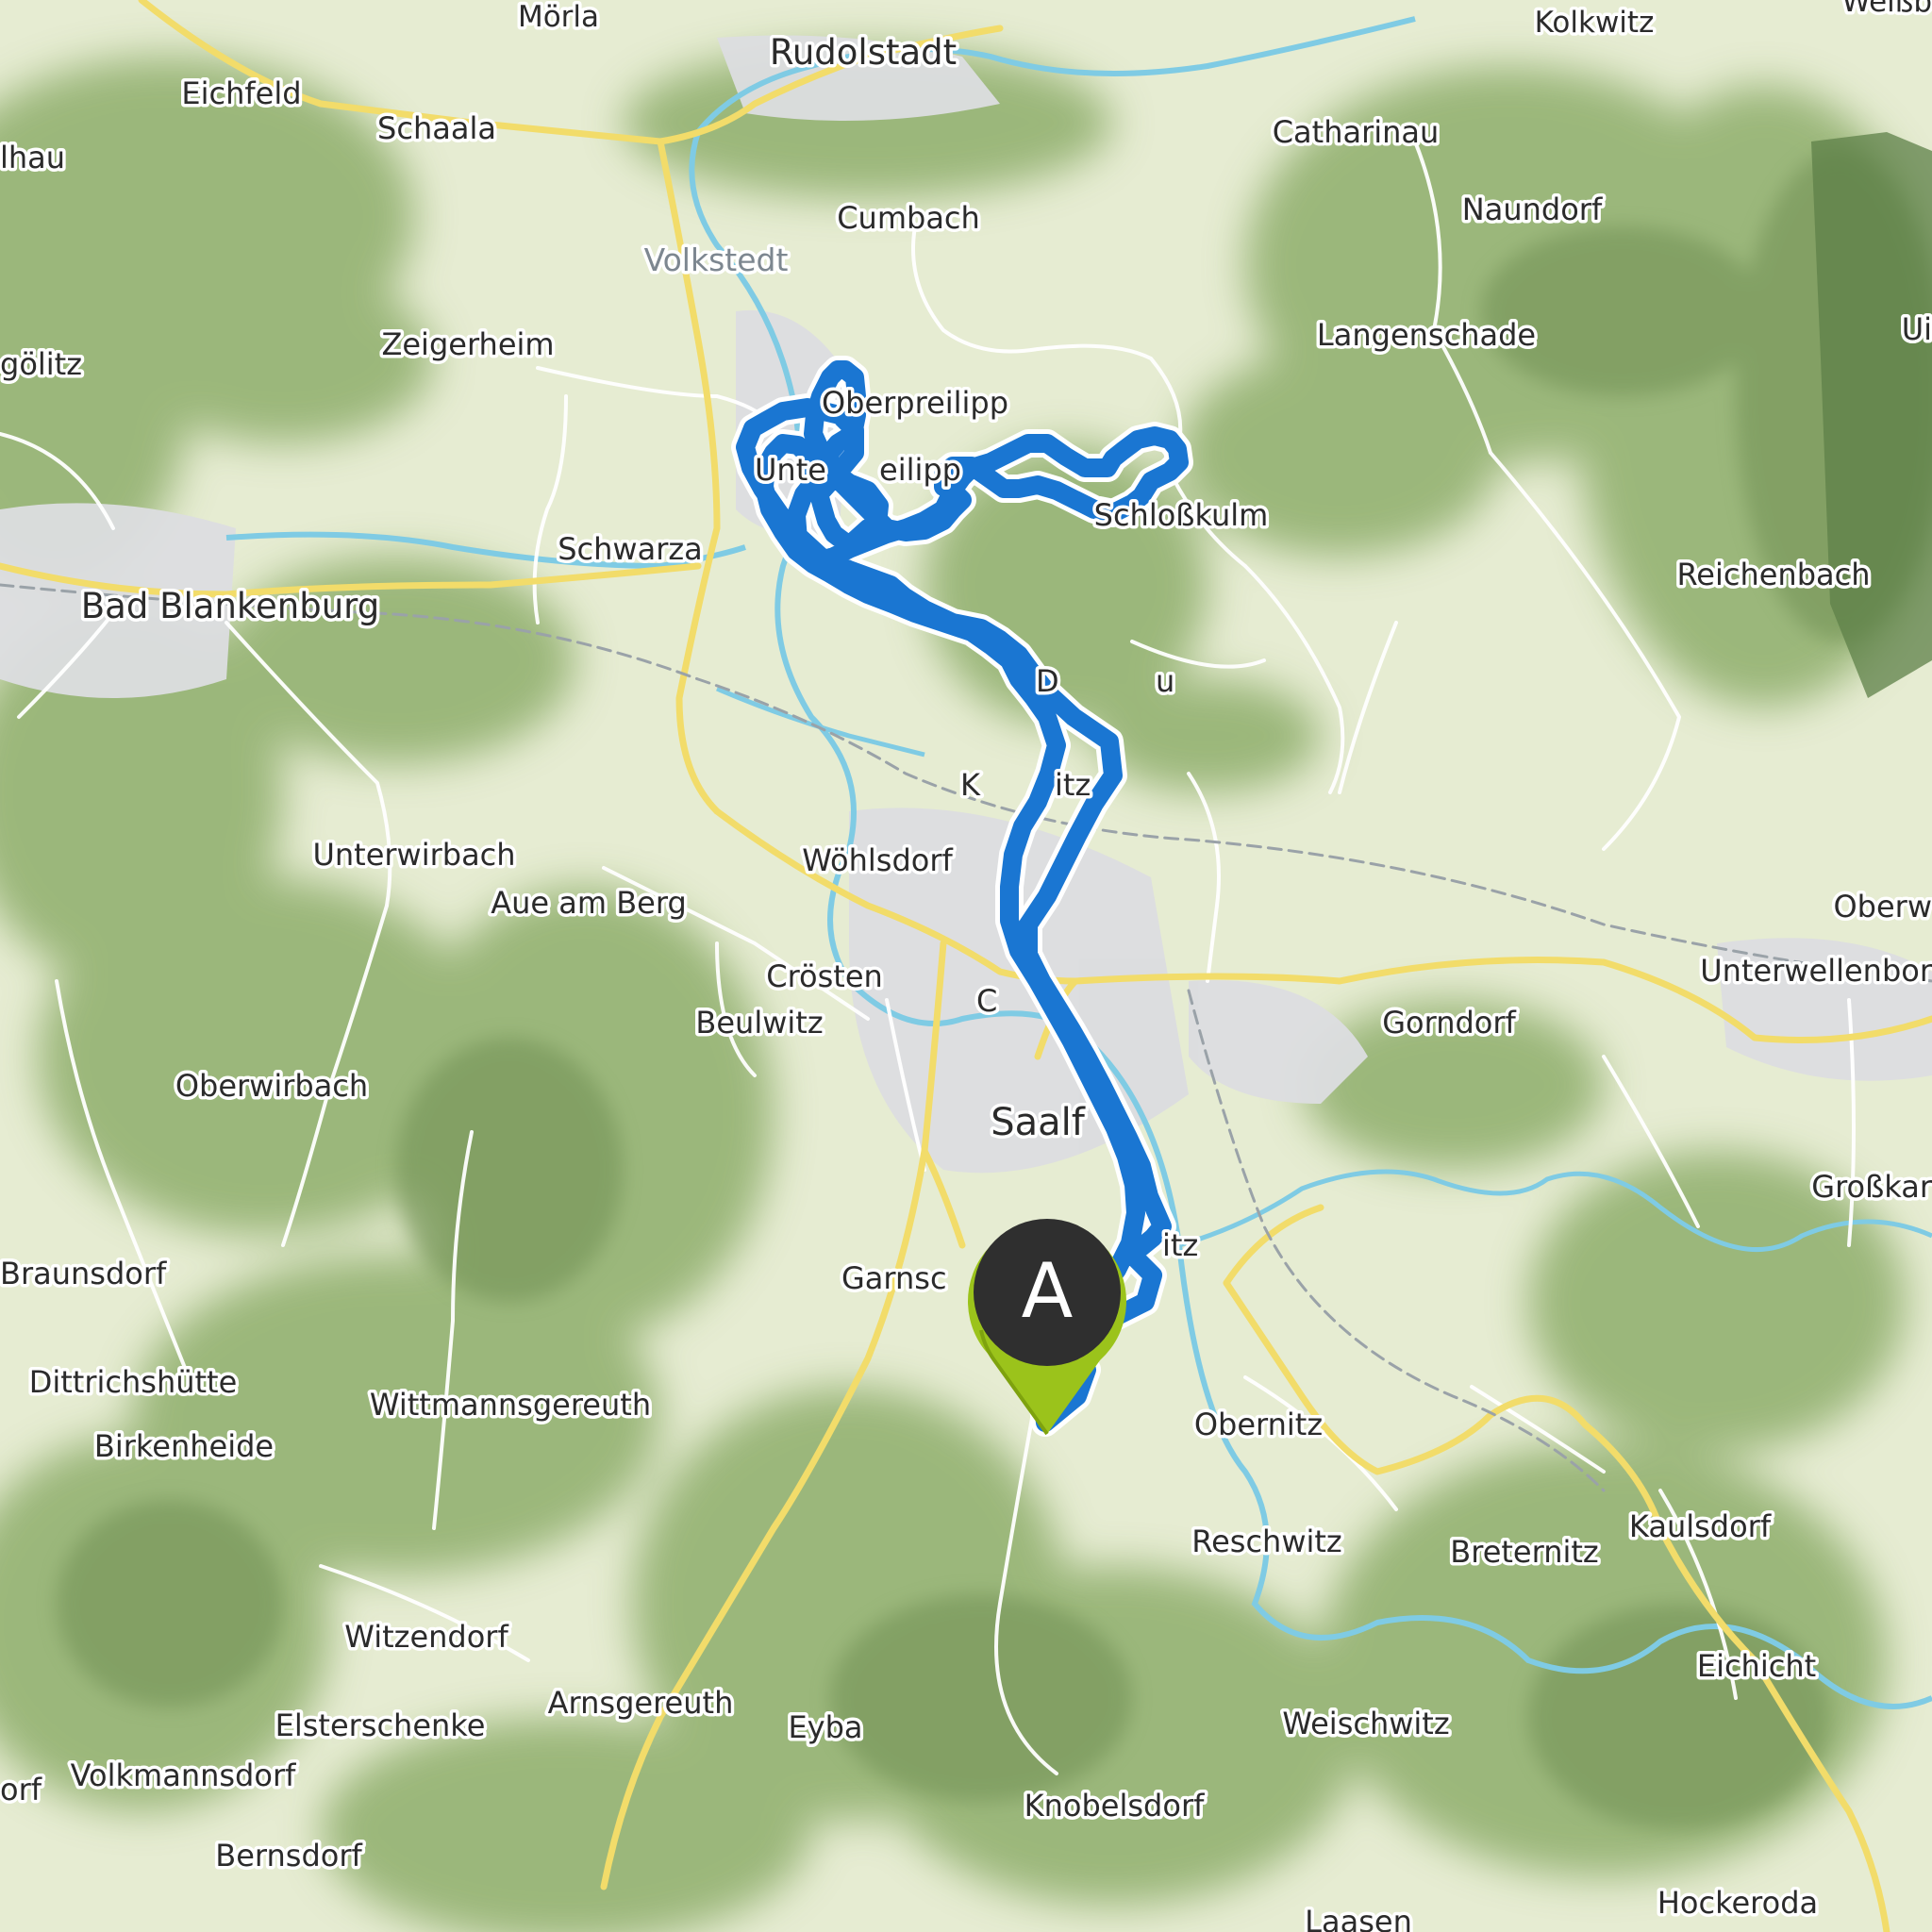  I want to click on place-label: Großkar, so click(1871, 1187).